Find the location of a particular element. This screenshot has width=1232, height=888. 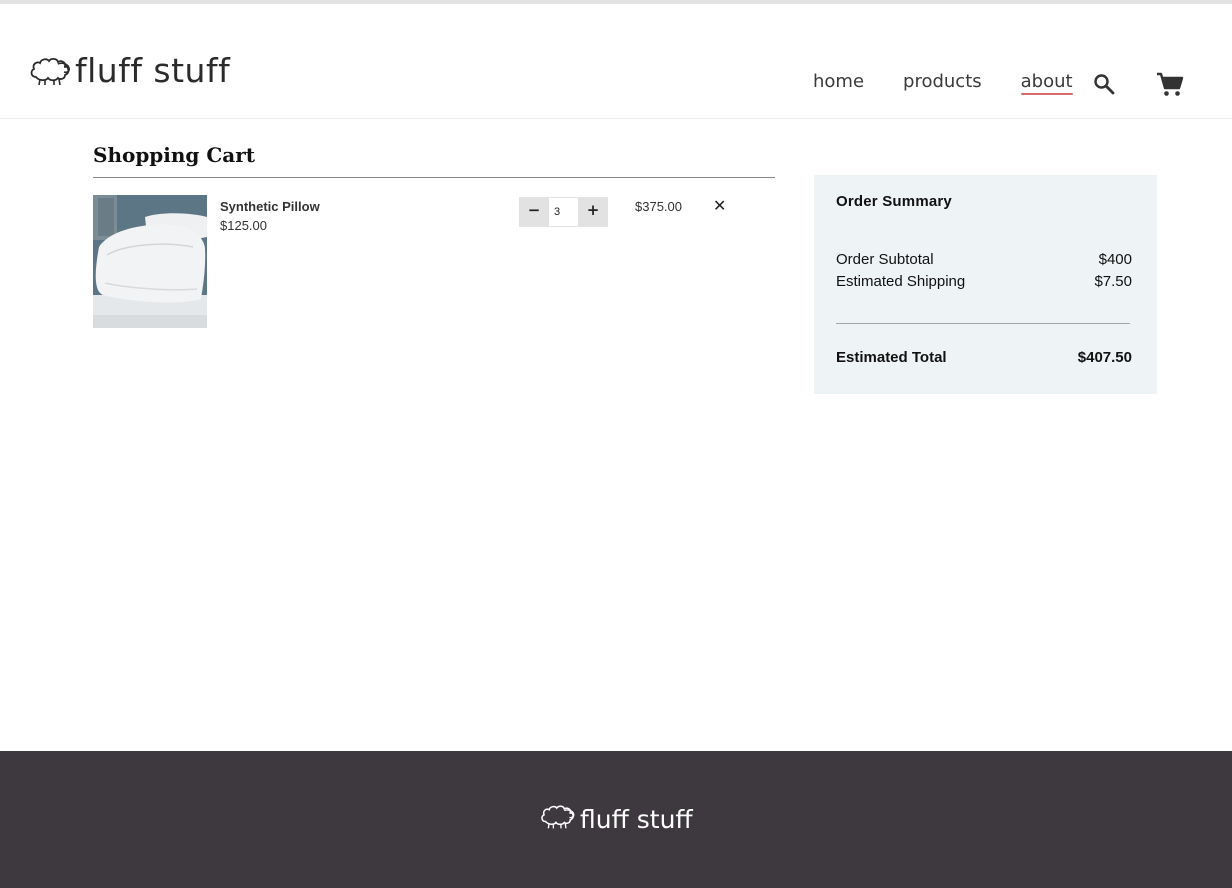

nav-link-products: products is located at coordinates (942, 82).